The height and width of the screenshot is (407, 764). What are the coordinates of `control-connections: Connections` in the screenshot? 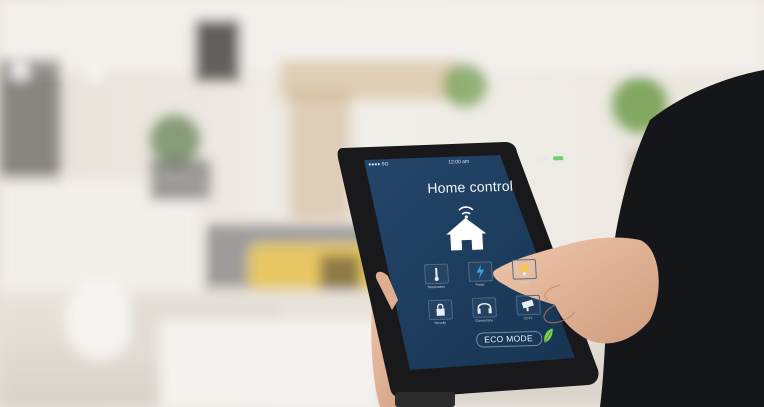 It's located at (484, 312).